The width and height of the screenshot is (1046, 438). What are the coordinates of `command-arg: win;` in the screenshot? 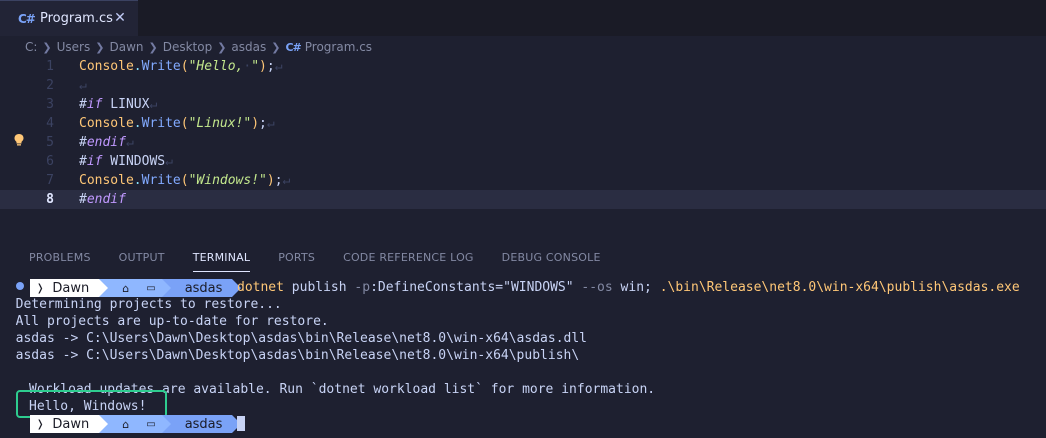 It's located at (636, 287).